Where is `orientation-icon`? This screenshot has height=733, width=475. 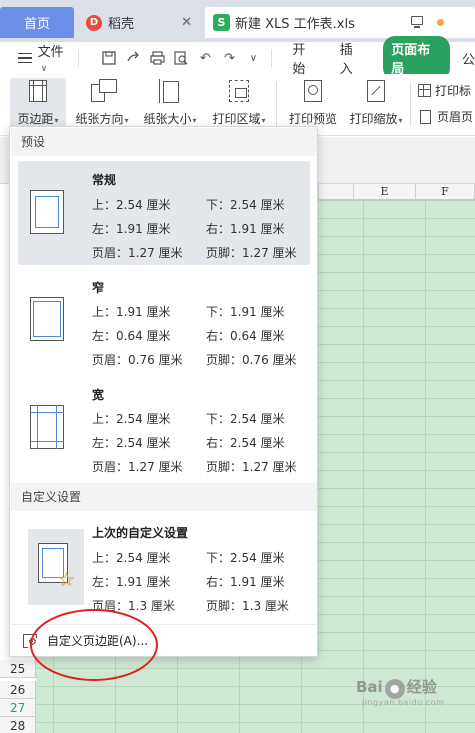
orientation-icon is located at coordinates (102, 92).